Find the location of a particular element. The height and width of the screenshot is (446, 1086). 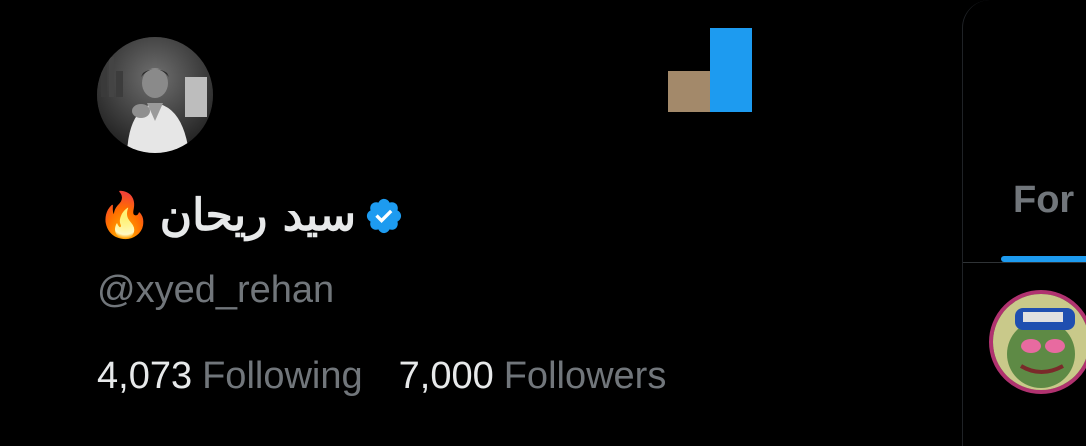

tab-for-you: For is located at coordinates (1043, 200).